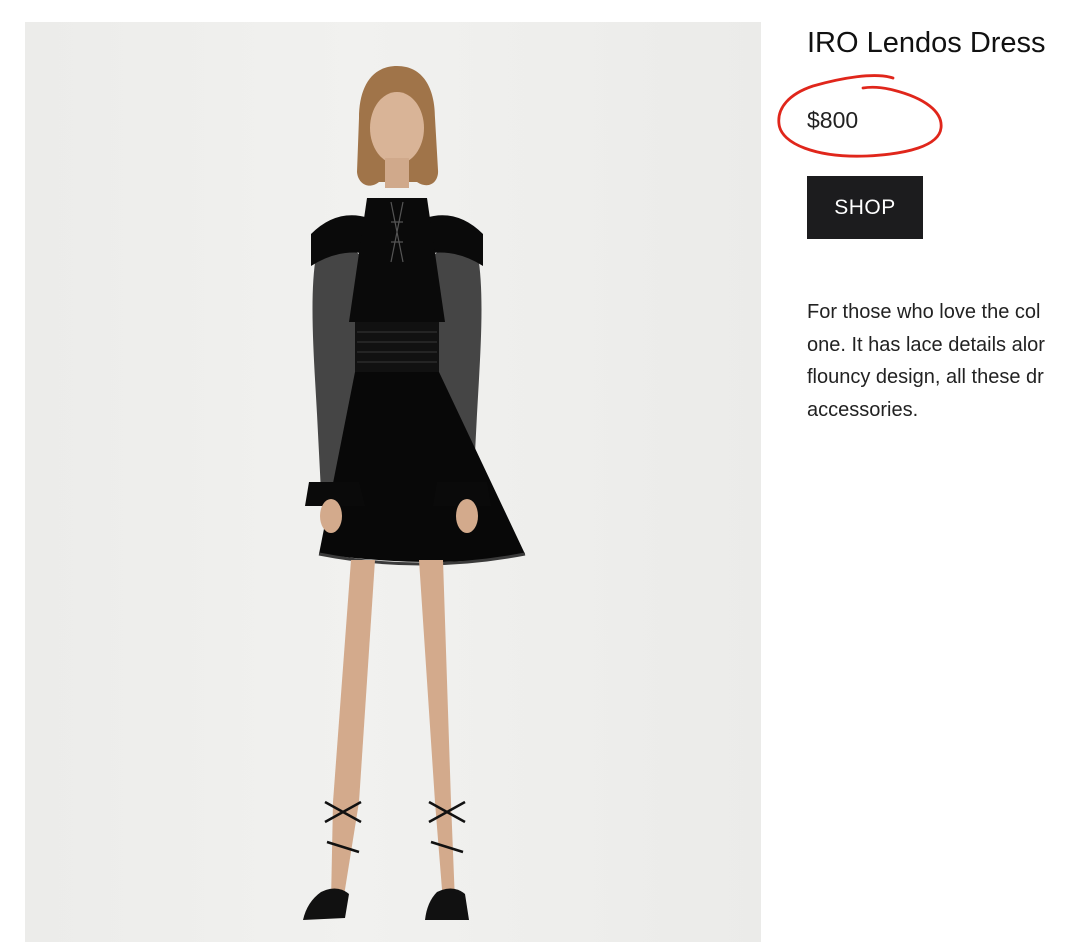 This screenshot has width=1080, height=950. What do you see at coordinates (833, 120) in the screenshot?
I see `product-price: $800` at bounding box center [833, 120].